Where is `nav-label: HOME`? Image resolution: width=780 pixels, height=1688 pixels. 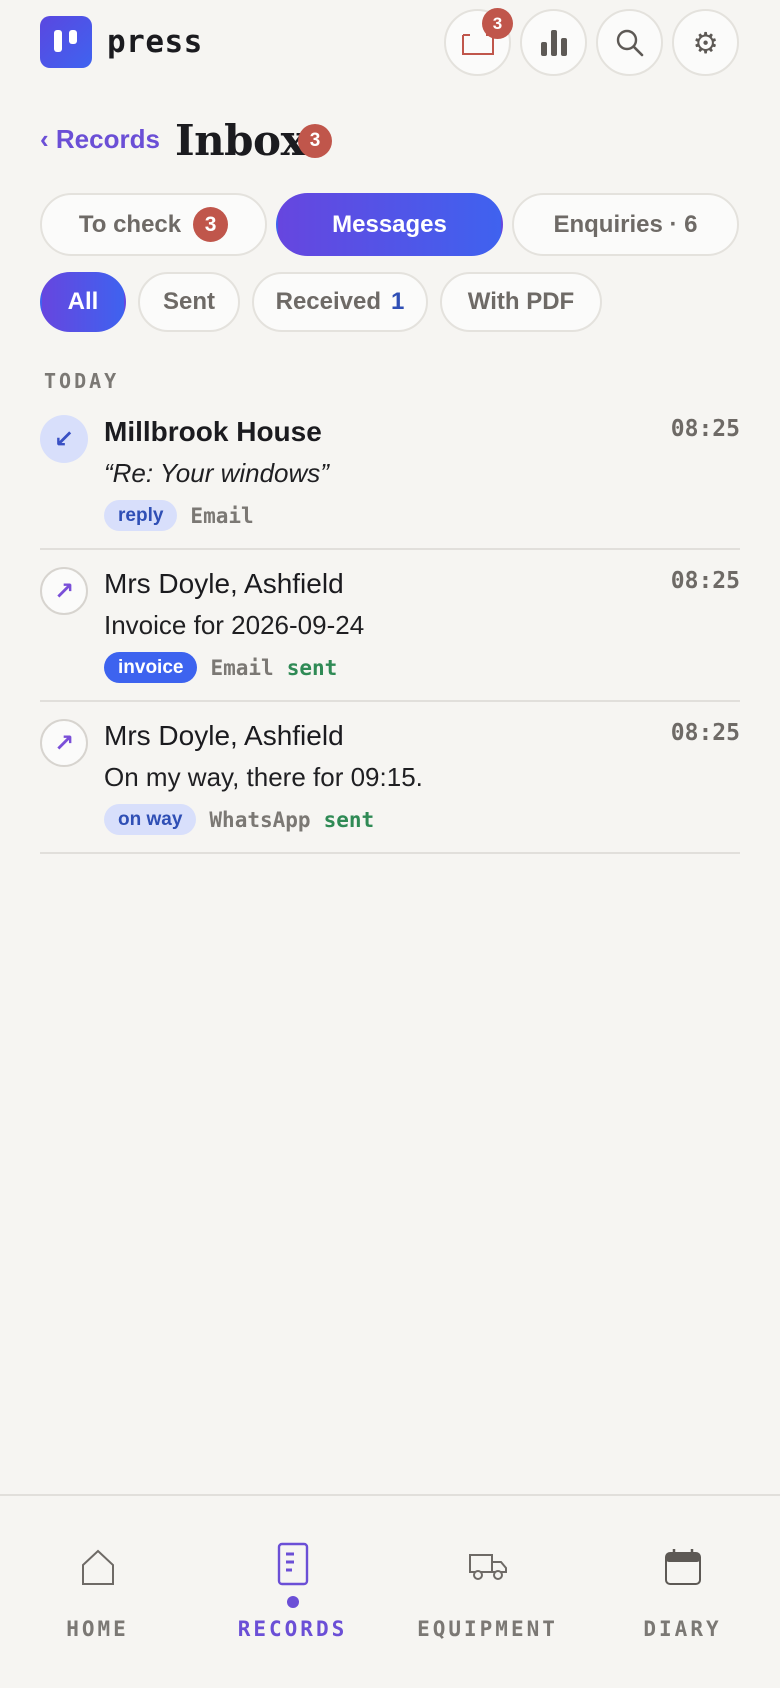
nav-label: HOME is located at coordinates (97, 1629).